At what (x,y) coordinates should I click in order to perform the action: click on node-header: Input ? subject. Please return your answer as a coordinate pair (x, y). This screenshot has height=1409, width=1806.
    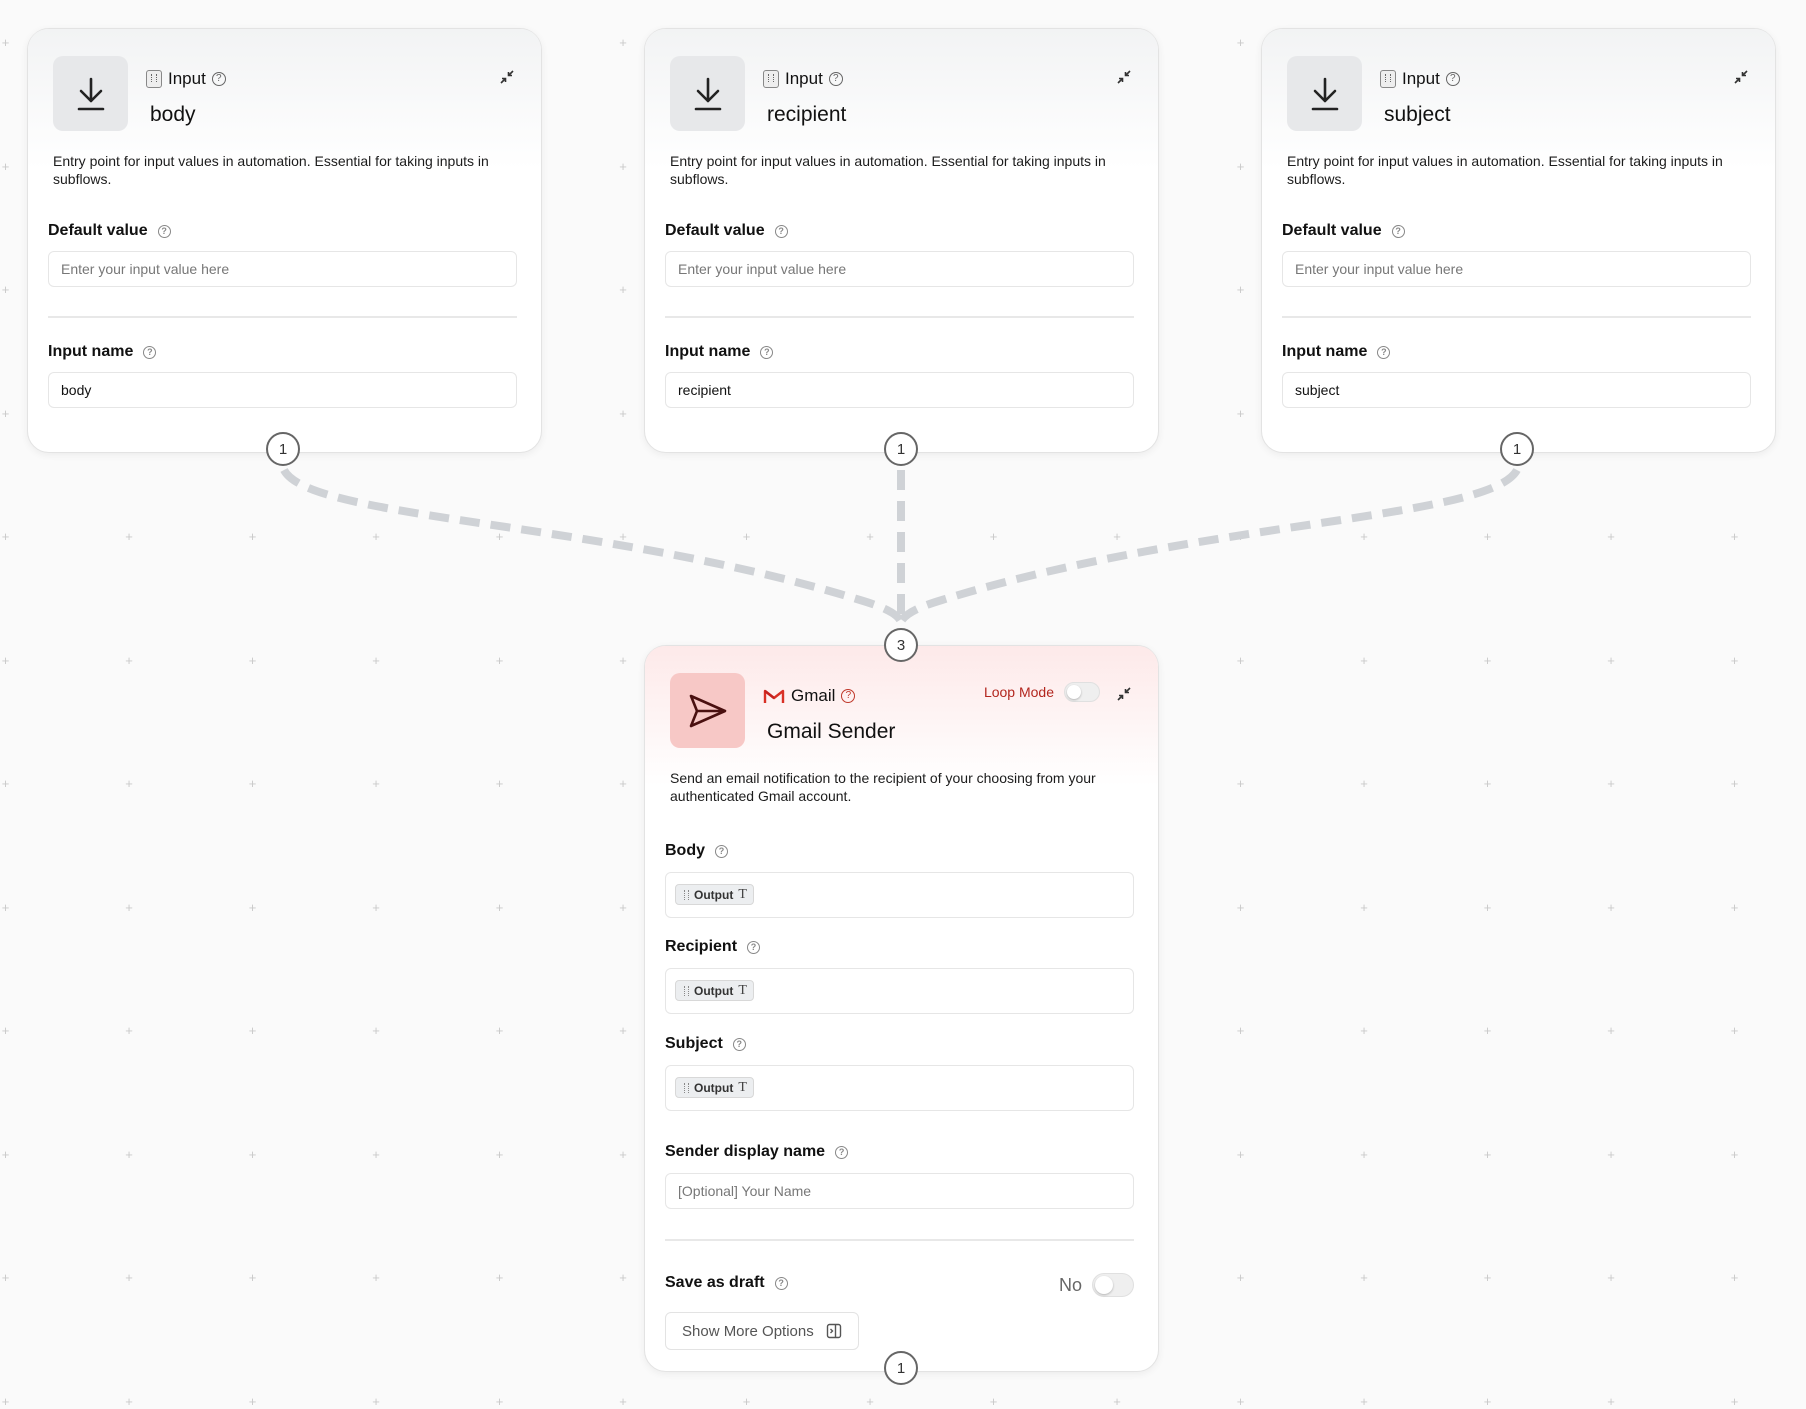
    Looking at the image, I should click on (1518, 99).